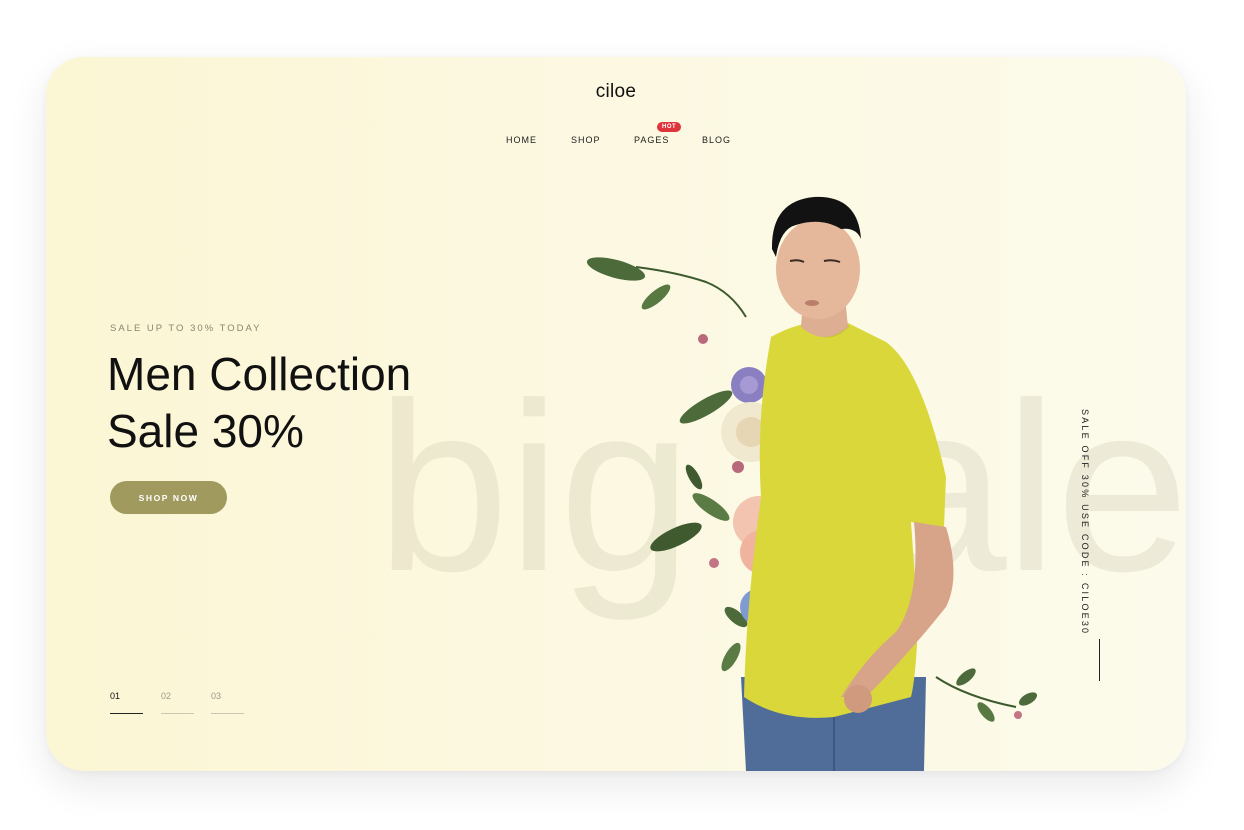 The height and width of the screenshot is (830, 1244). Describe the element at coordinates (1085, 522) in the screenshot. I see `coupon-code-text: SALE OFF 30% USE CODE : CILOE30` at that location.